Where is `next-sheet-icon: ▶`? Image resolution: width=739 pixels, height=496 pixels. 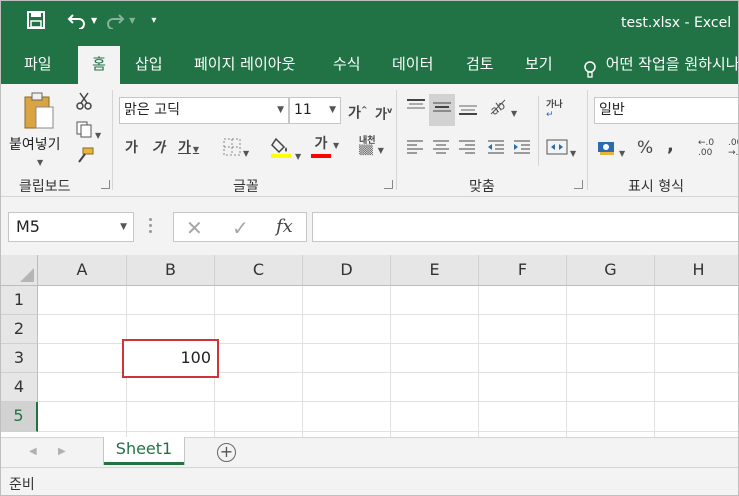
next-sheet-icon: ▶ is located at coordinates (62, 451).